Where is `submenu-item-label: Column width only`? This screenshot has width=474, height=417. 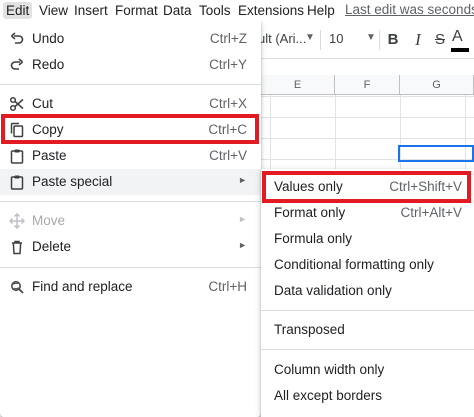
submenu-item-label: Column width only is located at coordinates (329, 369).